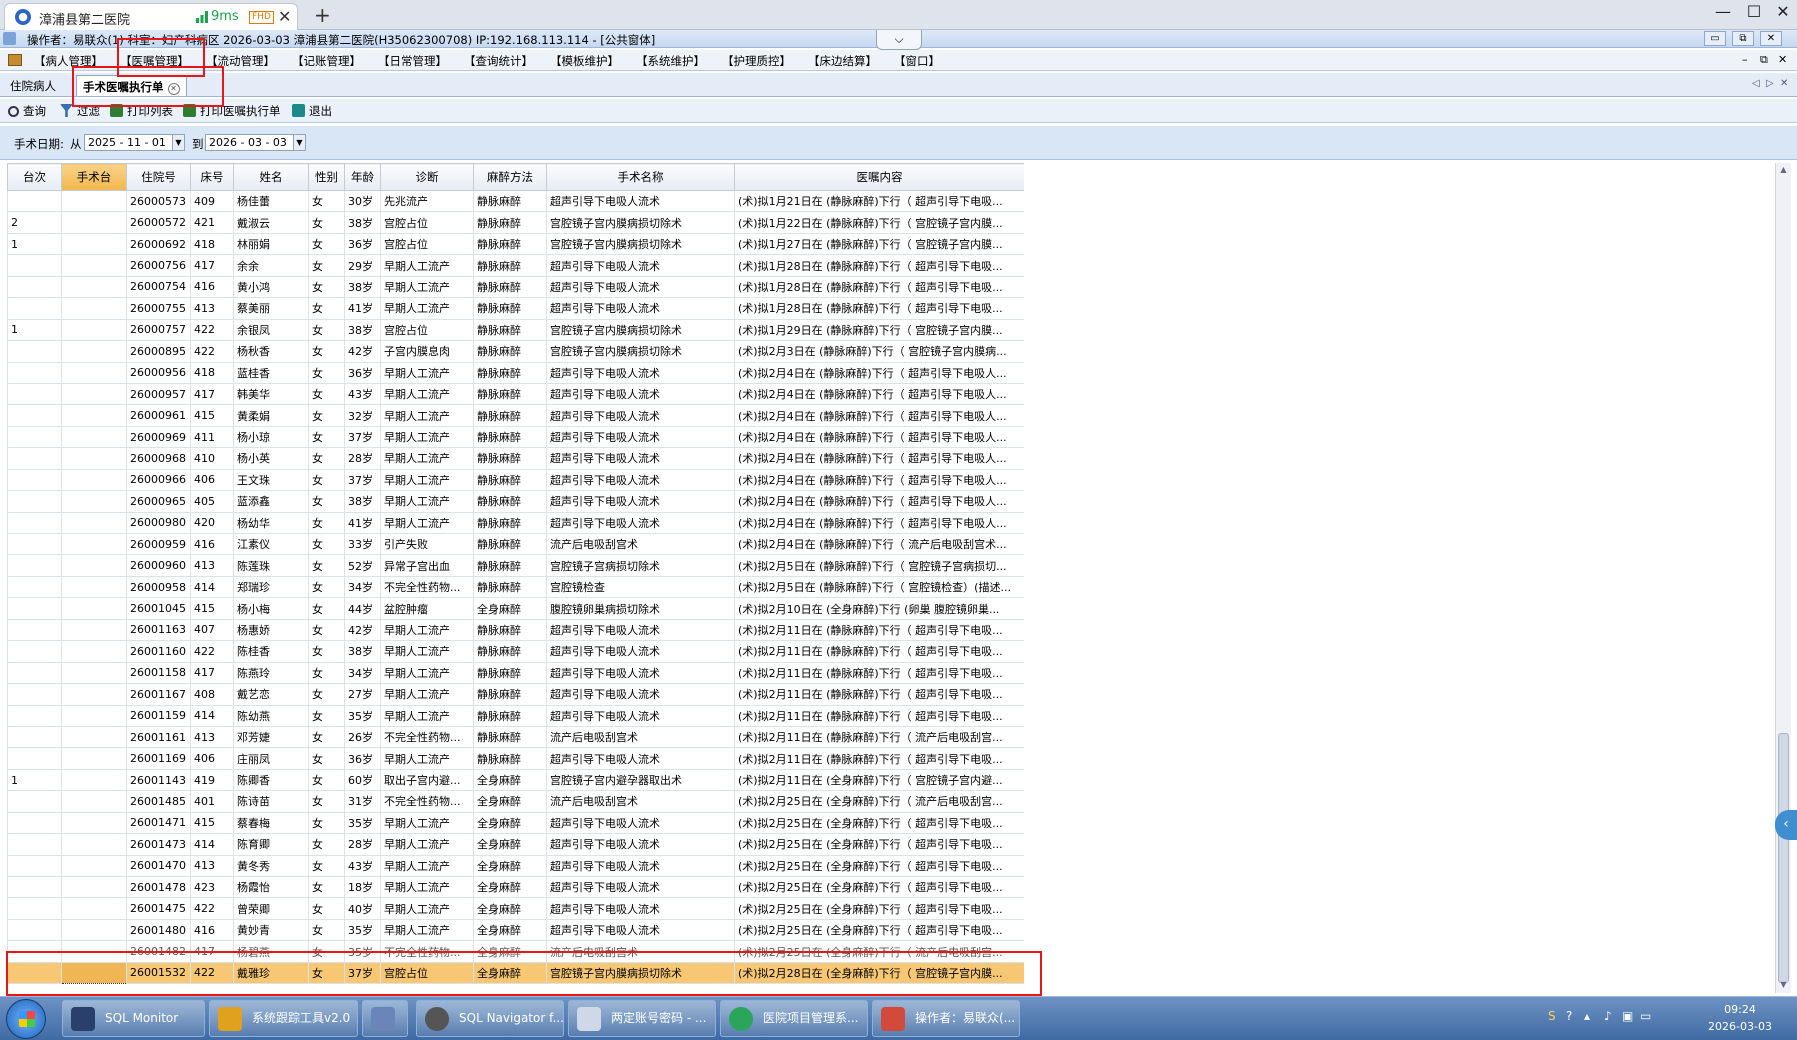 Image resolution: width=1797 pixels, height=1040 pixels. What do you see at coordinates (1587, 1016) in the screenshot?
I see `notification-arrow-icon: ▴` at bounding box center [1587, 1016].